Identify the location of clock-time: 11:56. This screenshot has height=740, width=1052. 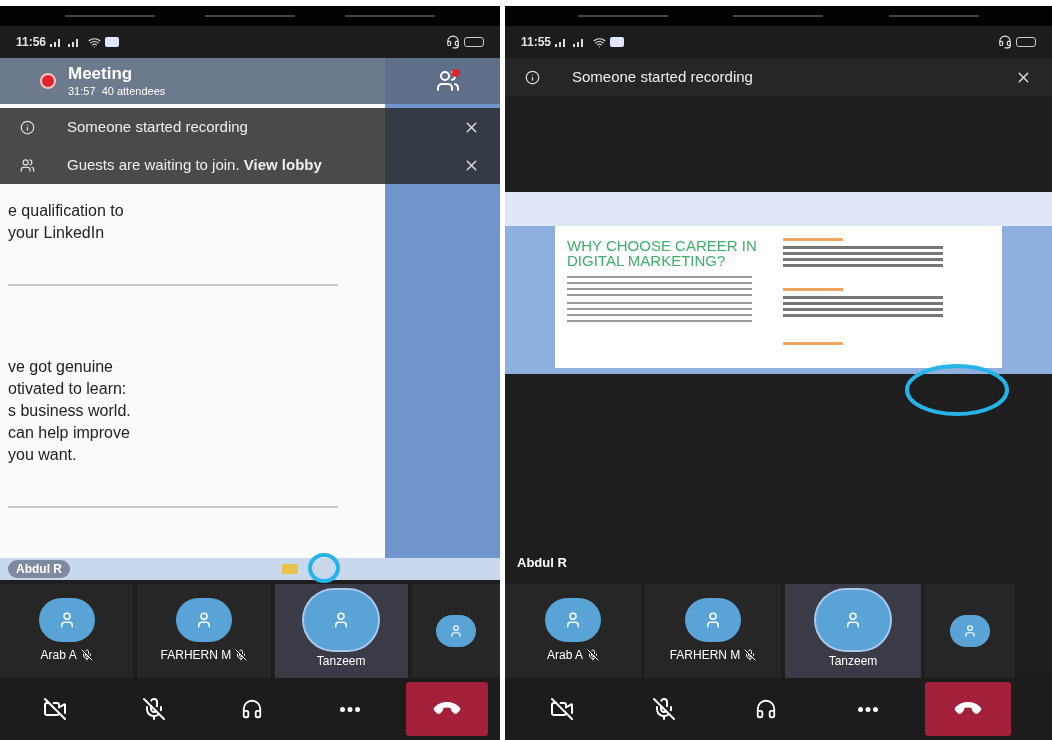
(31, 42).